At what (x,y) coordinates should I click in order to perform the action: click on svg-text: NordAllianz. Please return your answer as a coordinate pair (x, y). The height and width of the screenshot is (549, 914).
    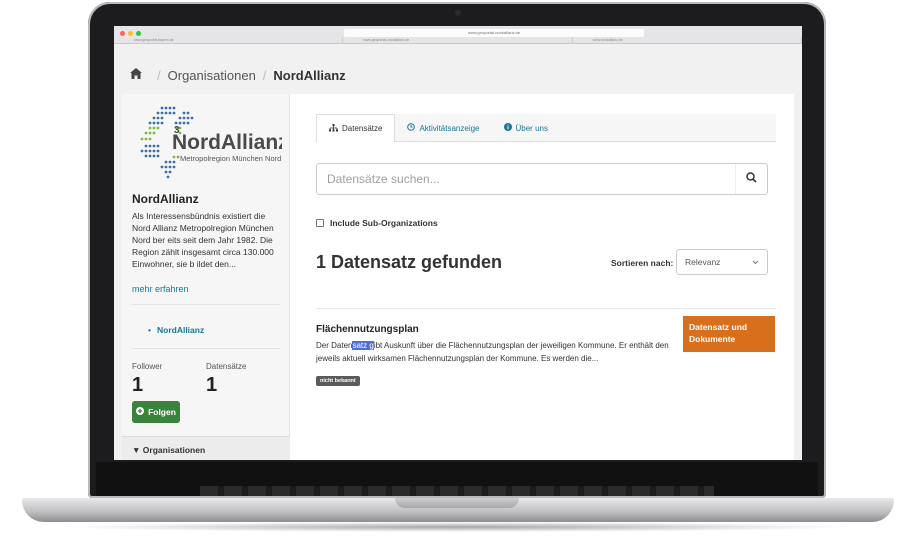
    Looking at the image, I should click on (227, 142).